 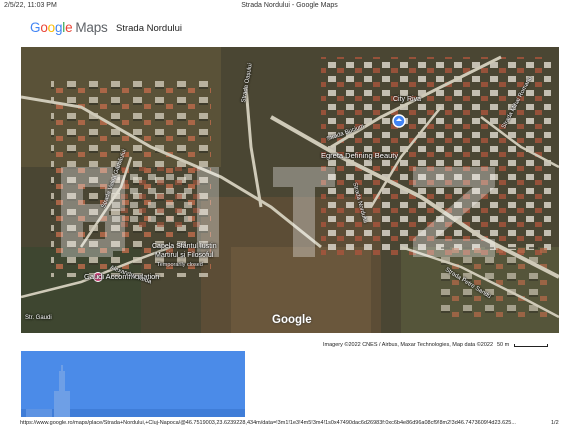 What do you see at coordinates (184, 246) in the screenshot?
I see `label-capela-line-1: Capela Sfântul Iustin` at bounding box center [184, 246].